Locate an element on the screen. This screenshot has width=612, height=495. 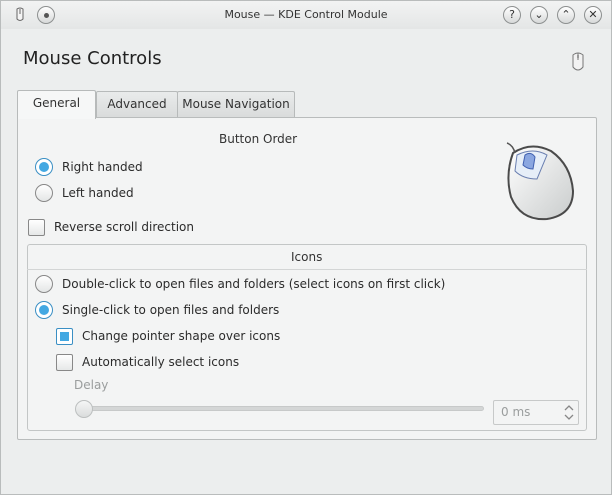
page-title: Mouse Controls is located at coordinates (92, 58).